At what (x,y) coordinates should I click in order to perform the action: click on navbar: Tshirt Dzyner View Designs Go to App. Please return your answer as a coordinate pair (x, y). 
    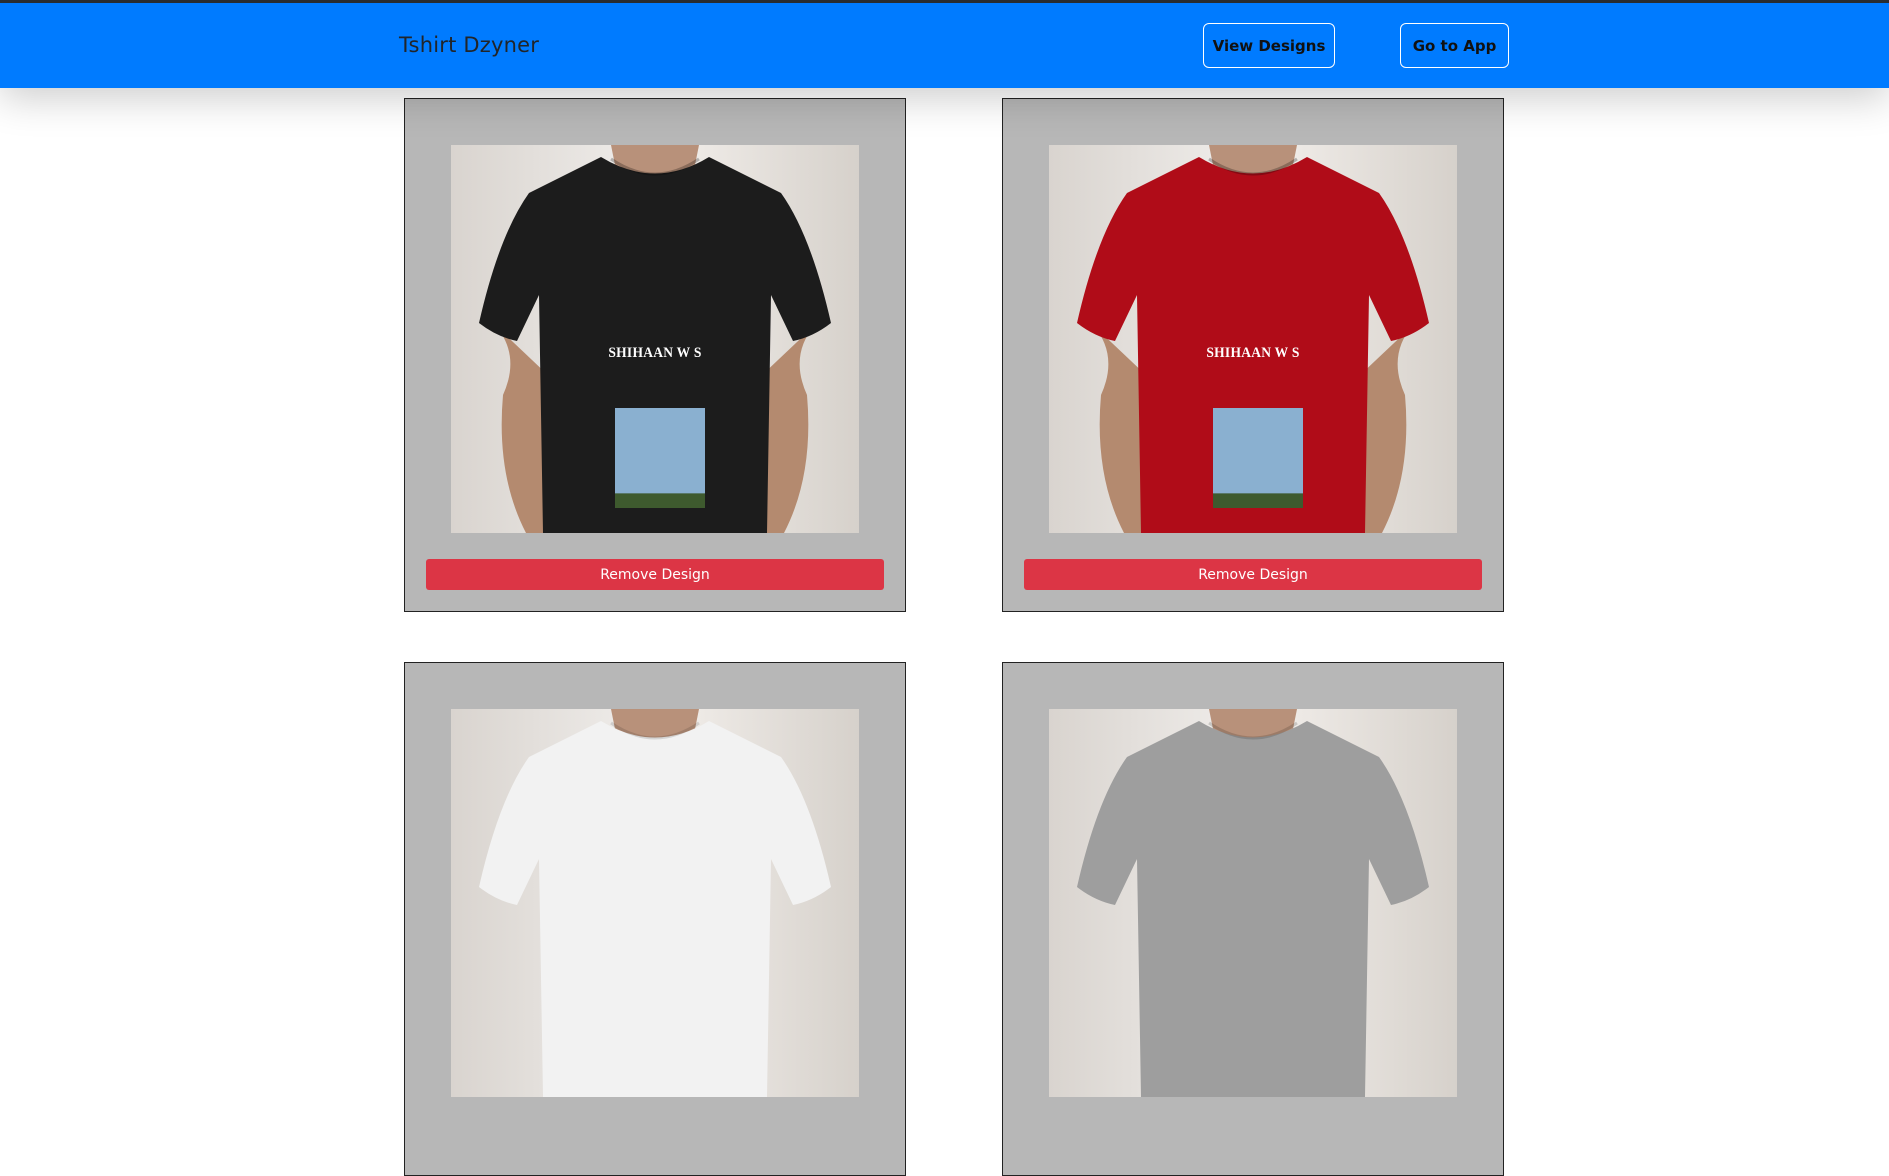
    Looking at the image, I should click on (944, 45).